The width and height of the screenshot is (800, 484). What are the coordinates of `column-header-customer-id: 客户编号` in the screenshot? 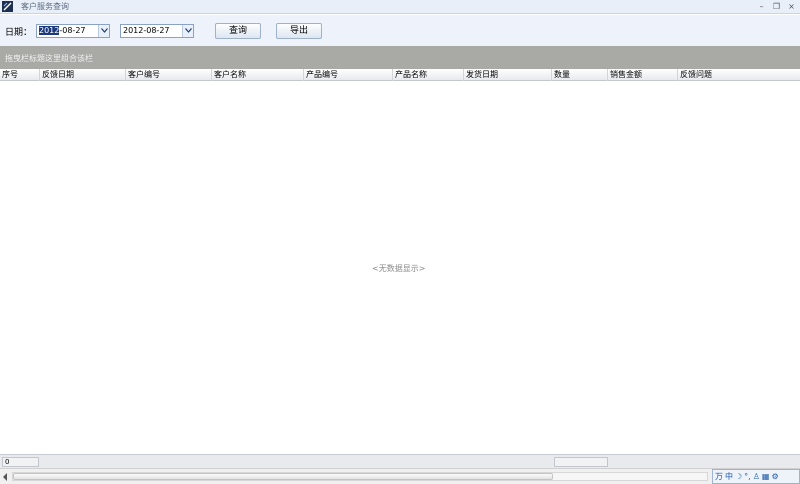 It's located at (169, 75).